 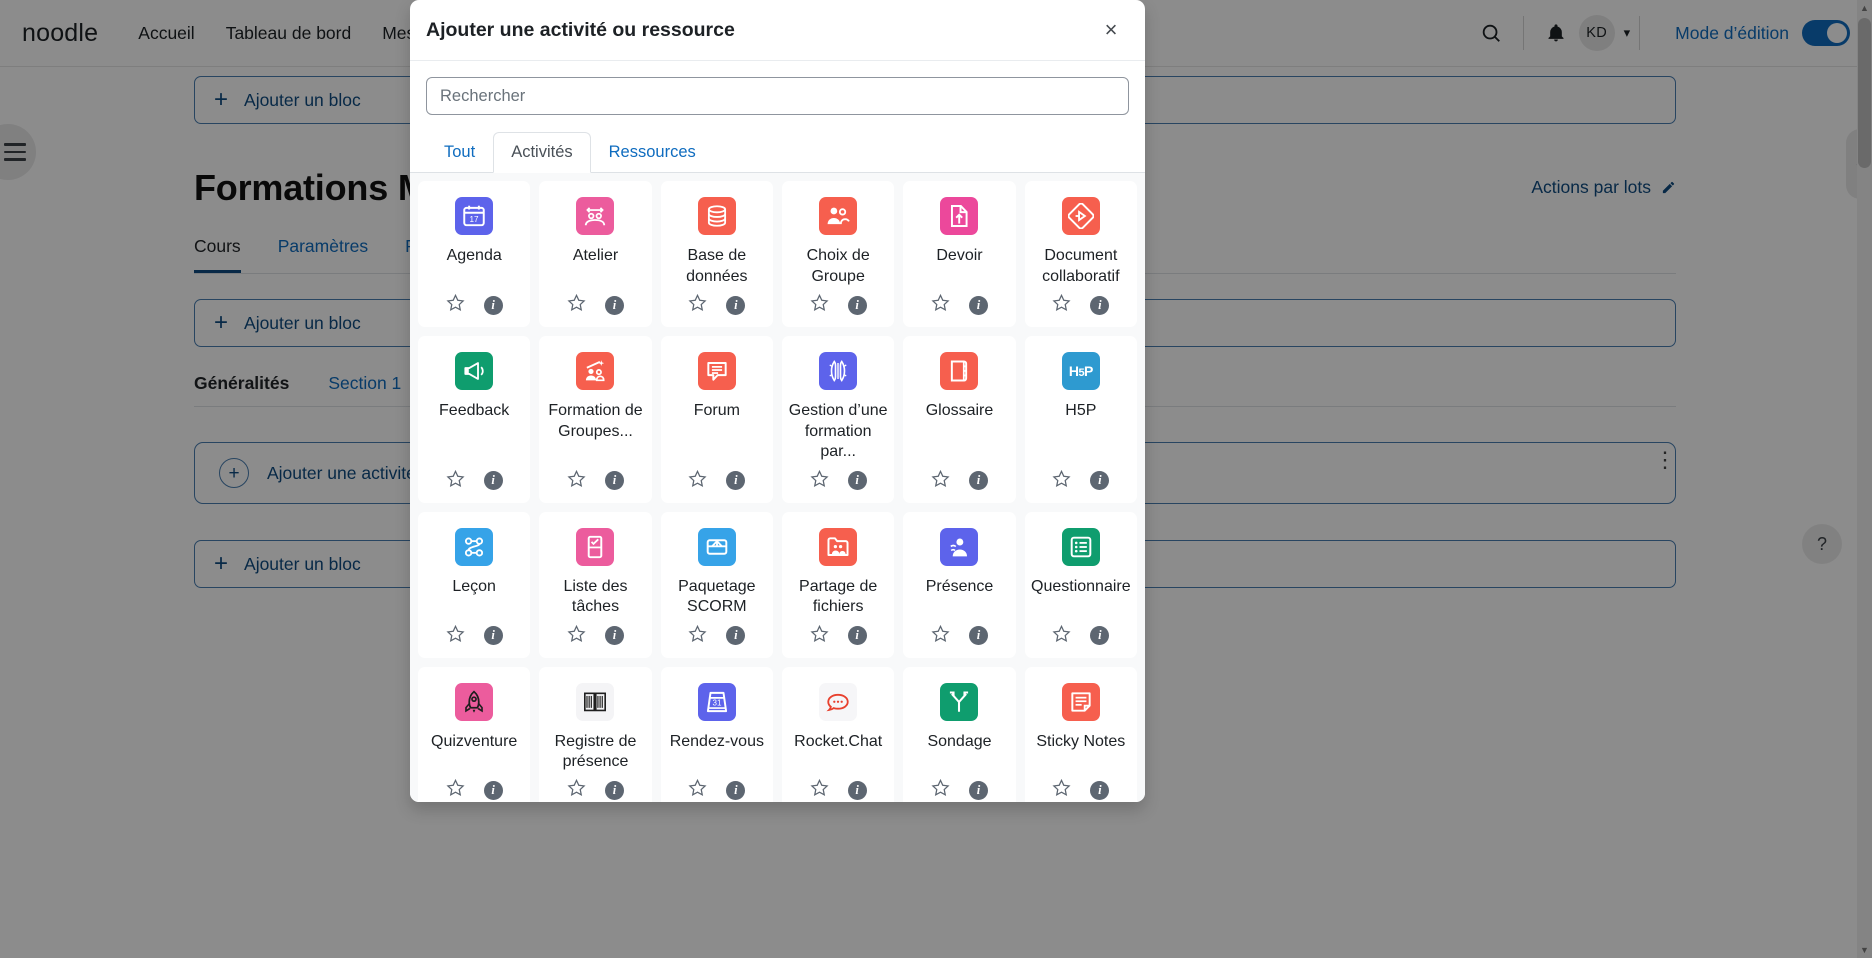 I want to click on activity-card-label: Glossaire, so click(x=959, y=411).